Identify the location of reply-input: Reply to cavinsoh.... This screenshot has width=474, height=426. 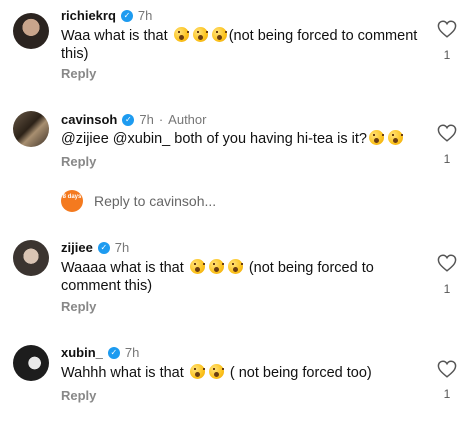
(155, 201).